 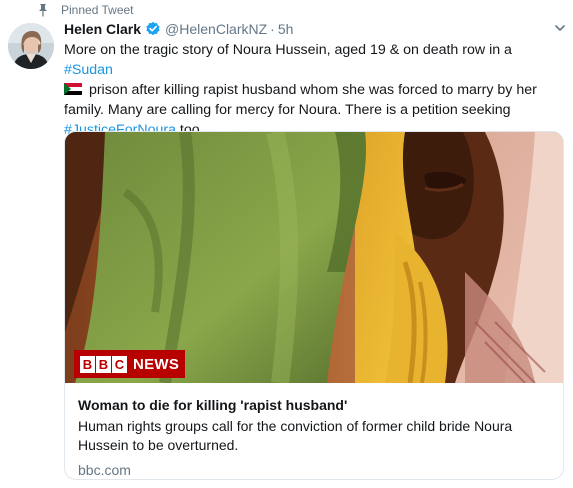 What do you see at coordinates (73, 89) in the screenshot?
I see `sudan-flag-emoji` at bounding box center [73, 89].